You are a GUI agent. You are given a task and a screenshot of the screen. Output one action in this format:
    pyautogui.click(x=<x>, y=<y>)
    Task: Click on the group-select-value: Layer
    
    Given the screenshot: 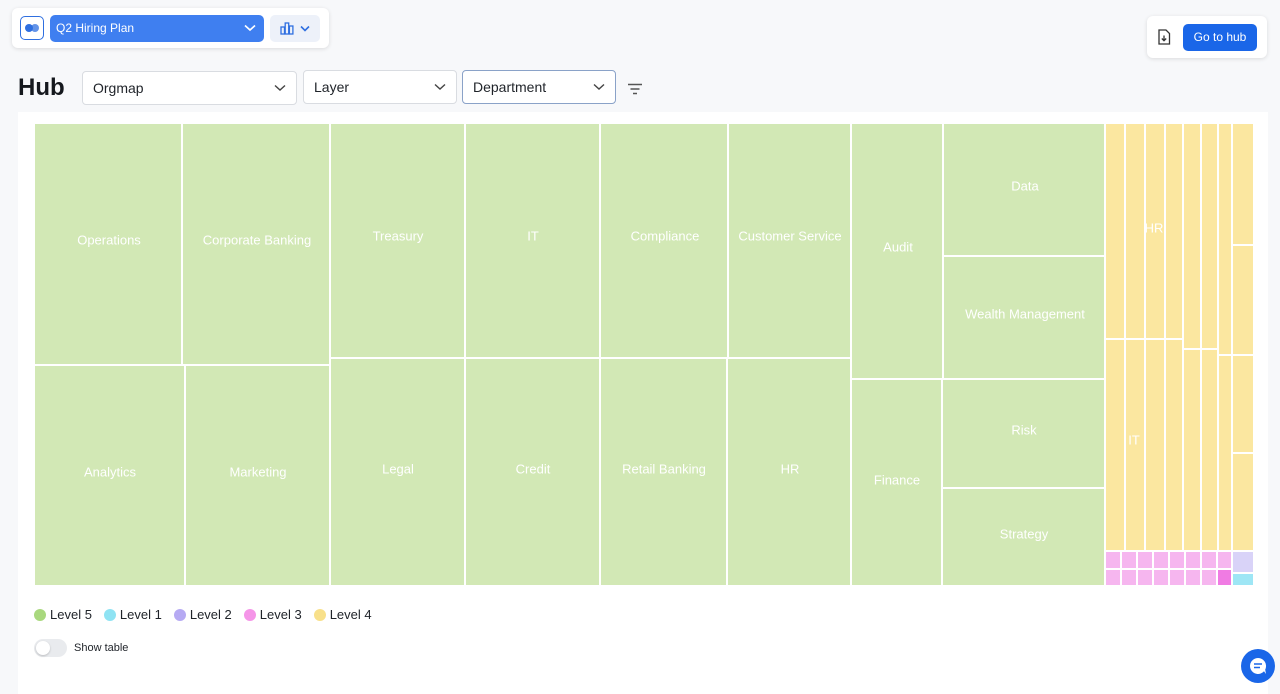 What is the action you would take?
    pyautogui.click(x=332, y=87)
    